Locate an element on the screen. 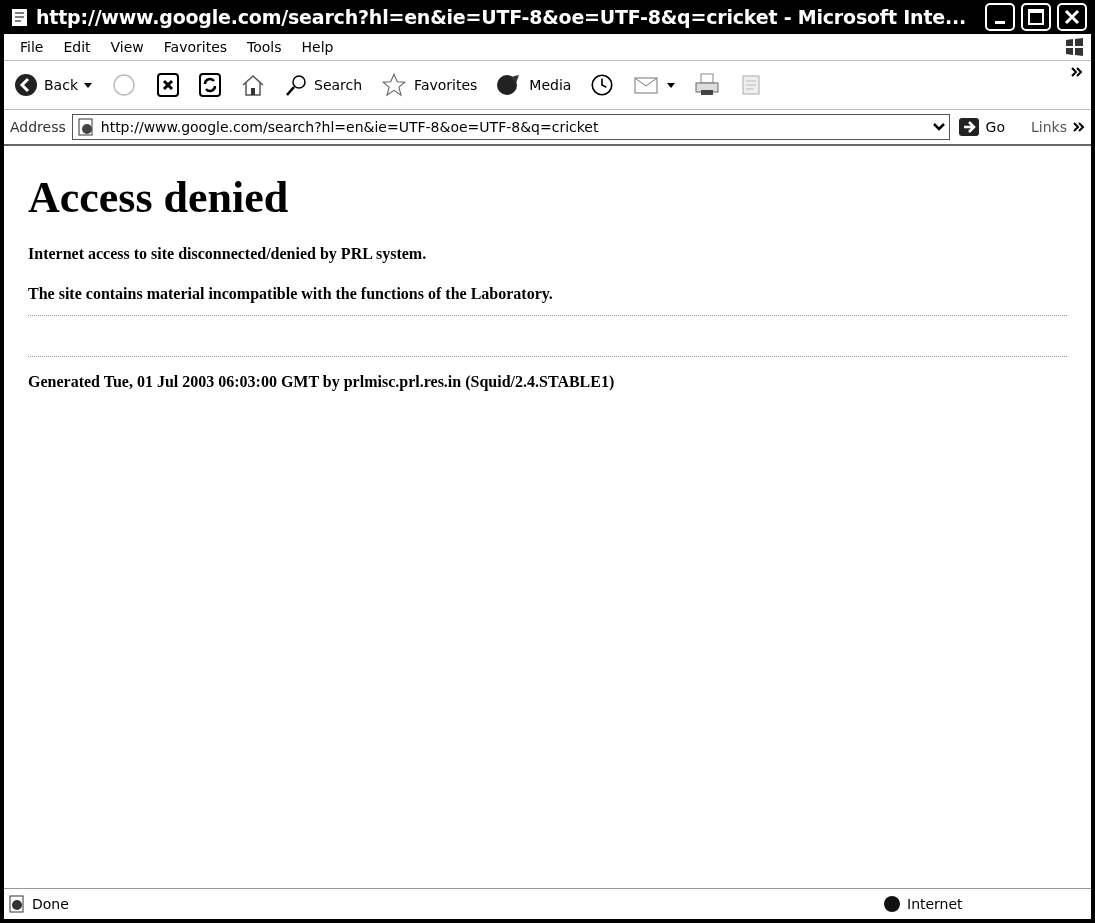 The width and height of the screenshot is (1095, 923). close-icon is located at coordinates (1072, 17).